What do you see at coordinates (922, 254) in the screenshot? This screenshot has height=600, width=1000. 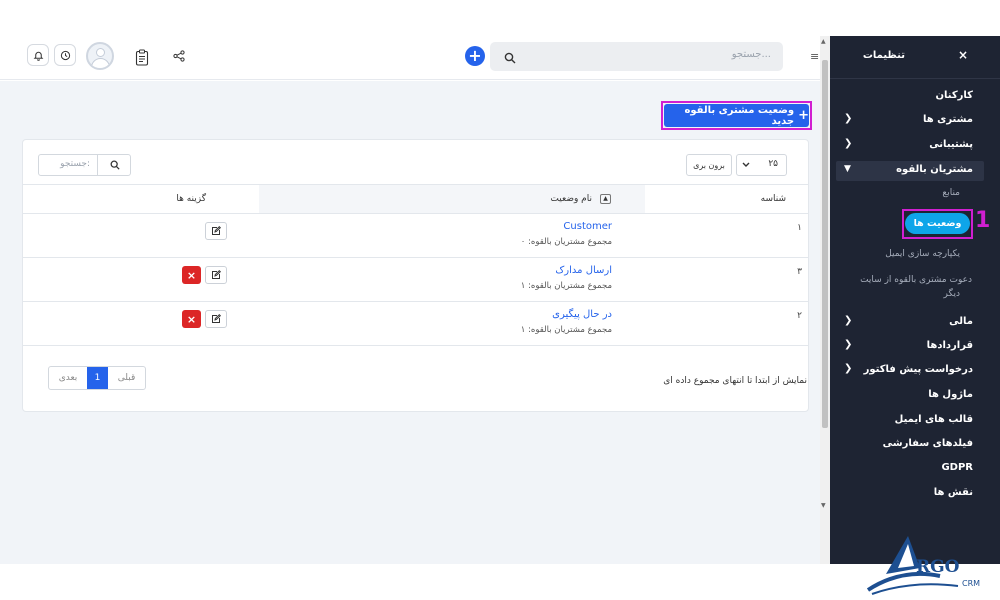 I see `sidebar-sub-email-integration: یکپارچه سازی ایمیل` at bounding box center [922, 254].